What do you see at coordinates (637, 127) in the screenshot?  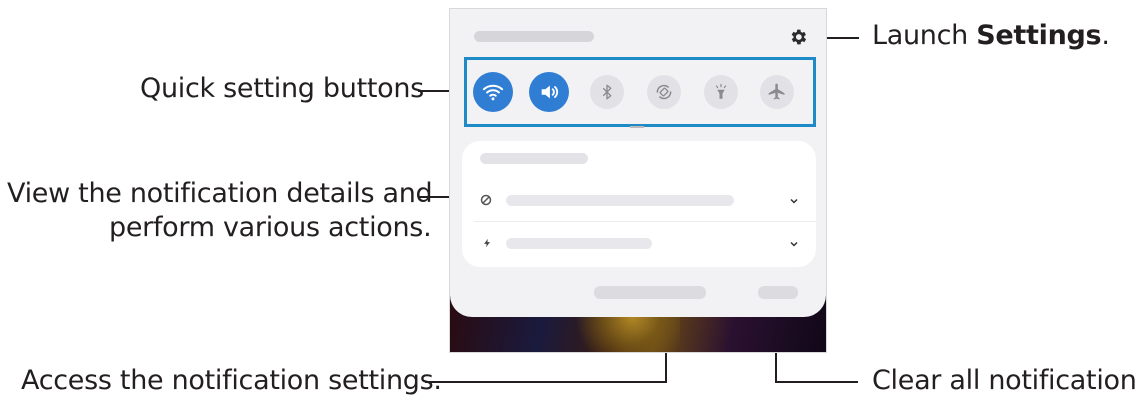 I see `panel-drag-handle` at bounding box center [637, 127].